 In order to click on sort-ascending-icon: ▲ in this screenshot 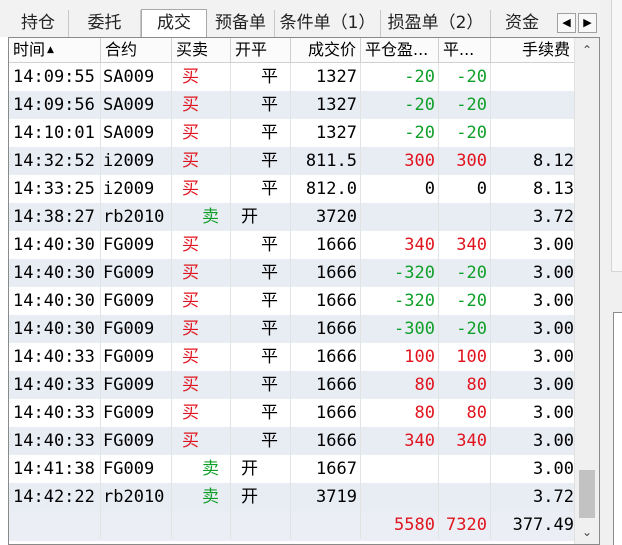, I will do `click(50, 50)`.